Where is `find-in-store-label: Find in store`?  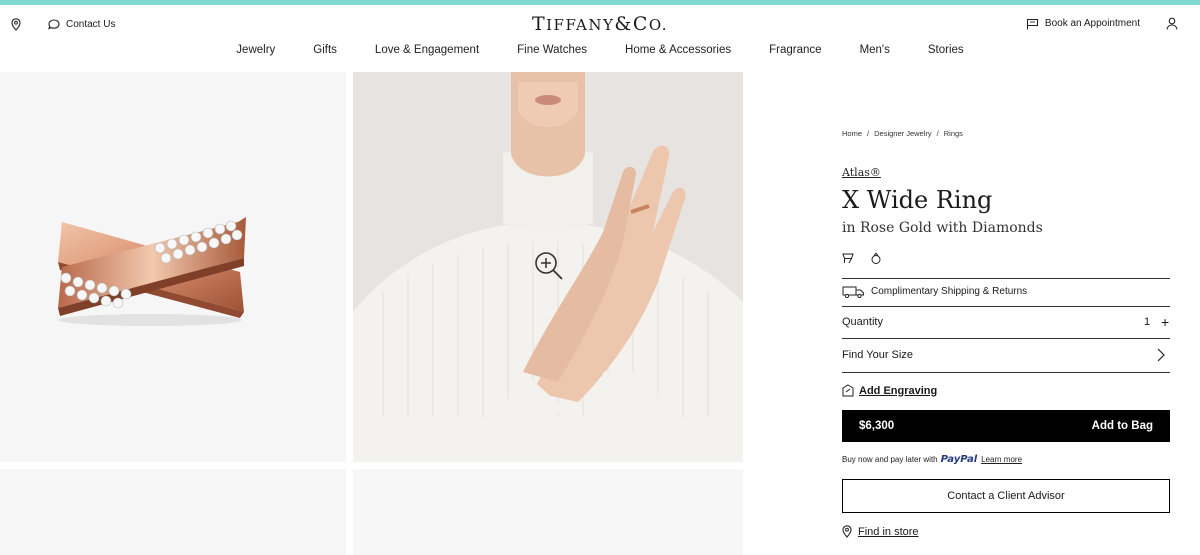 find-in-store-label: Find in store is located at coordinates (888, 531).